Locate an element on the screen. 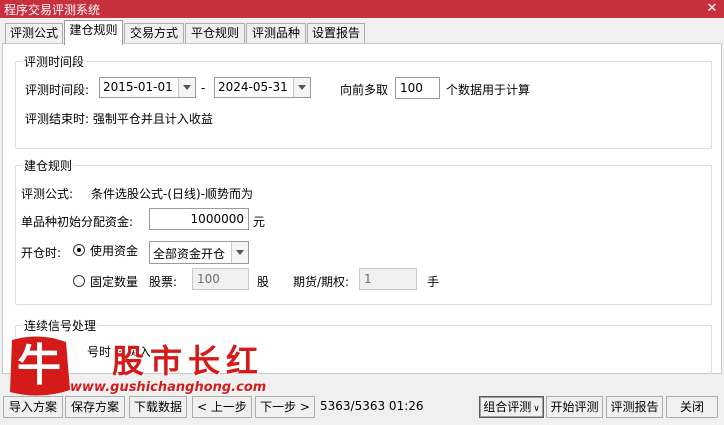 This screenshot has width=724, height=425. lookback-prefix: 向前多取 is located at coordinates (364, 90).